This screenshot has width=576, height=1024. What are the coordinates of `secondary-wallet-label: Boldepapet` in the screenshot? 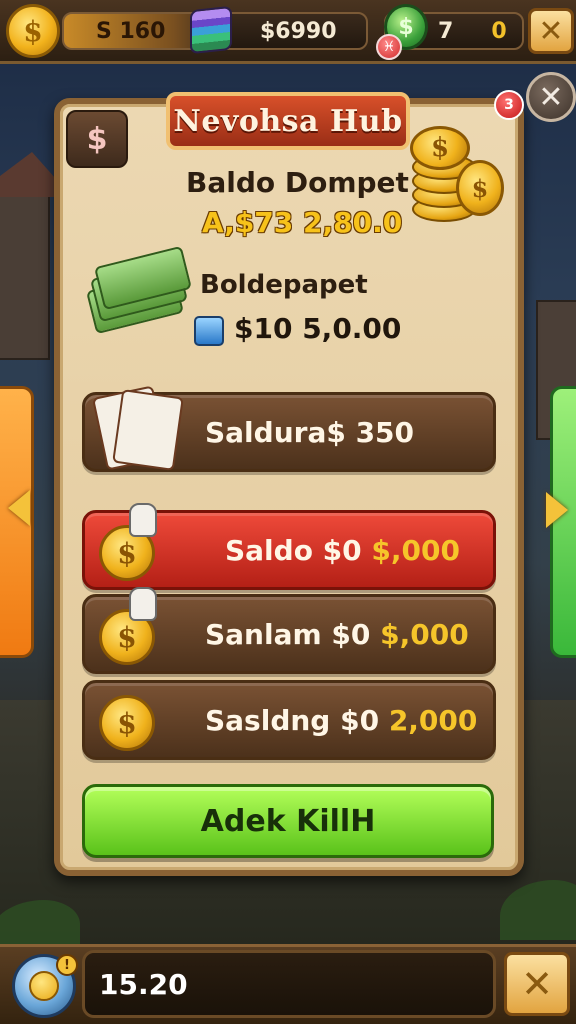 It's located at (284, 285).